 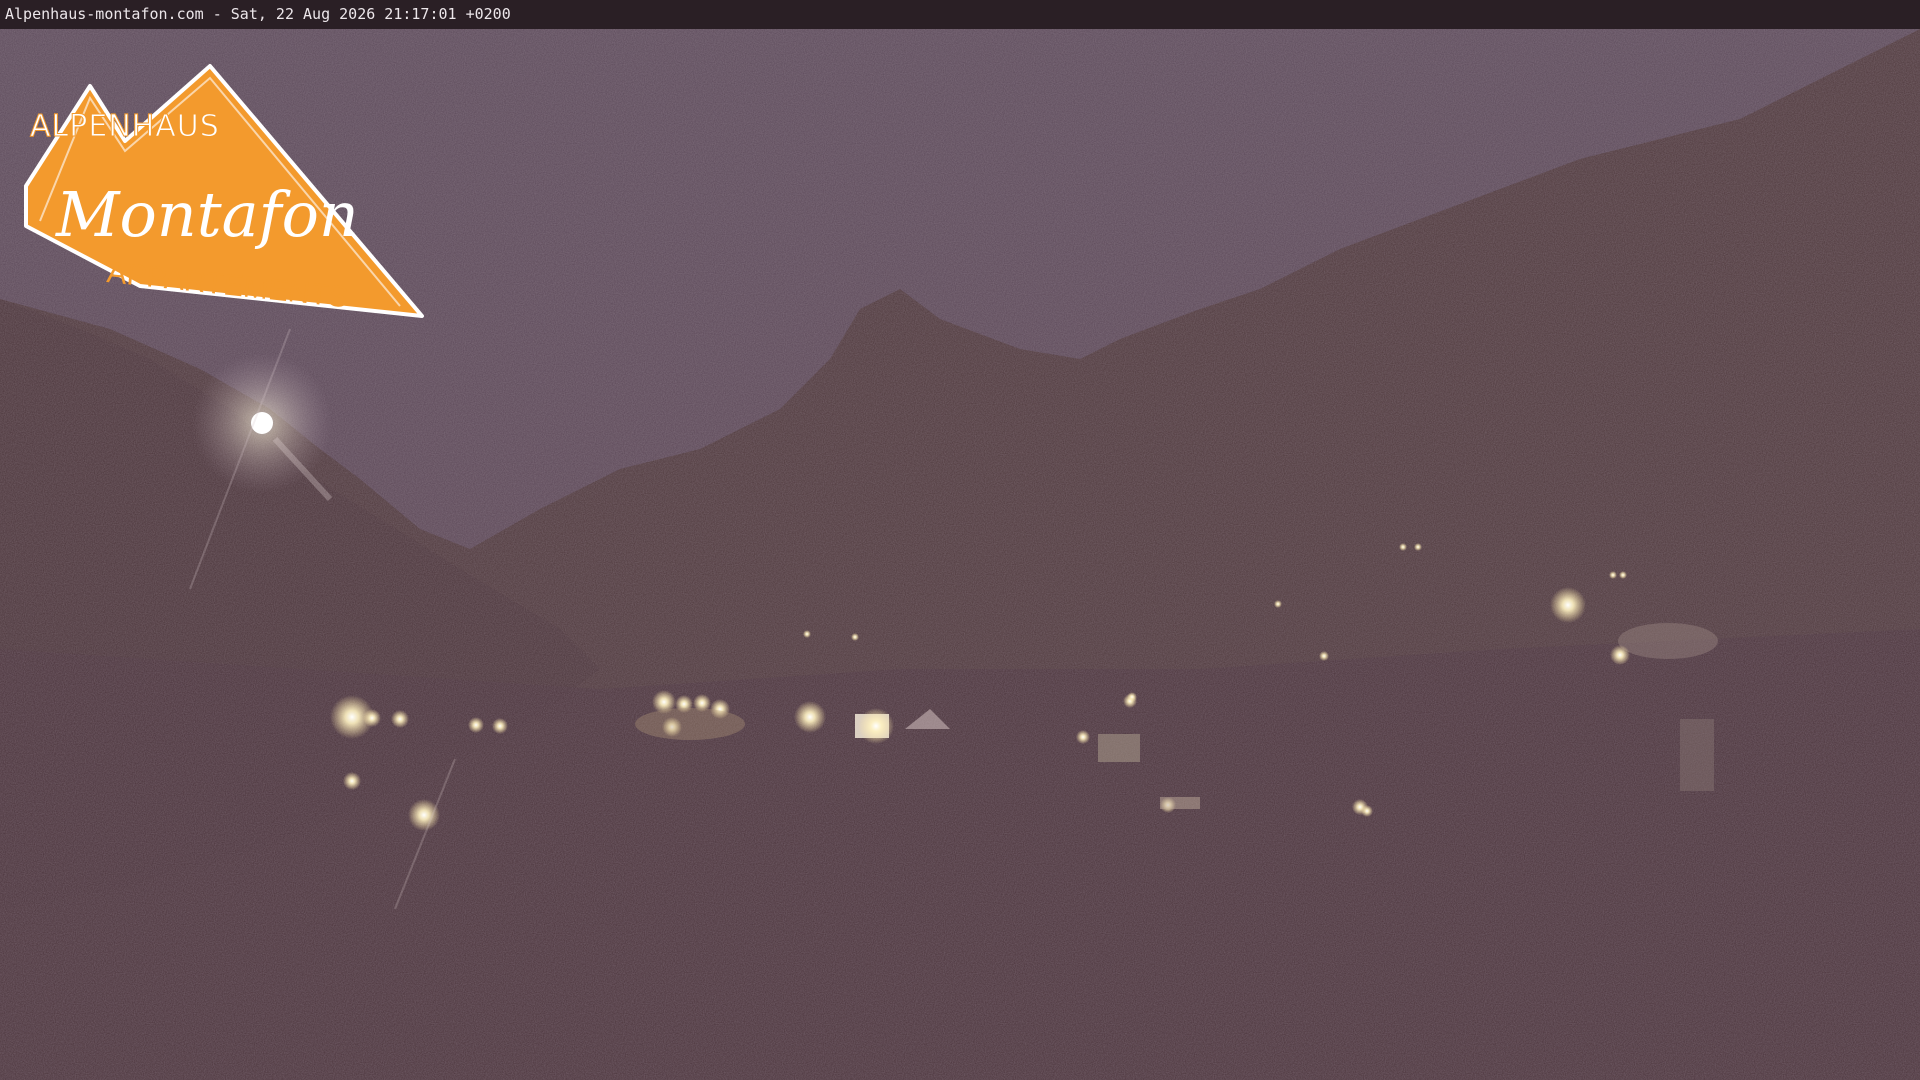 What do you see at coordinates (125, 126) in the screenshot?
I see `logo-line1: ALPENHAUS` at bounding box center [125, 126].